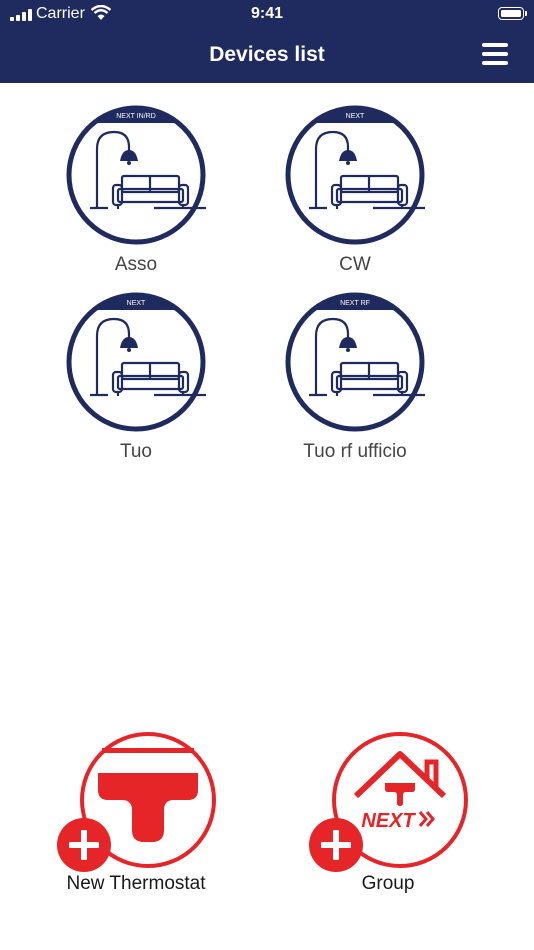 The width and height of the screenshot is (534, 950). I want to click on device-card: NEXT RF Tuo rf ufficio, so click(355, 379).